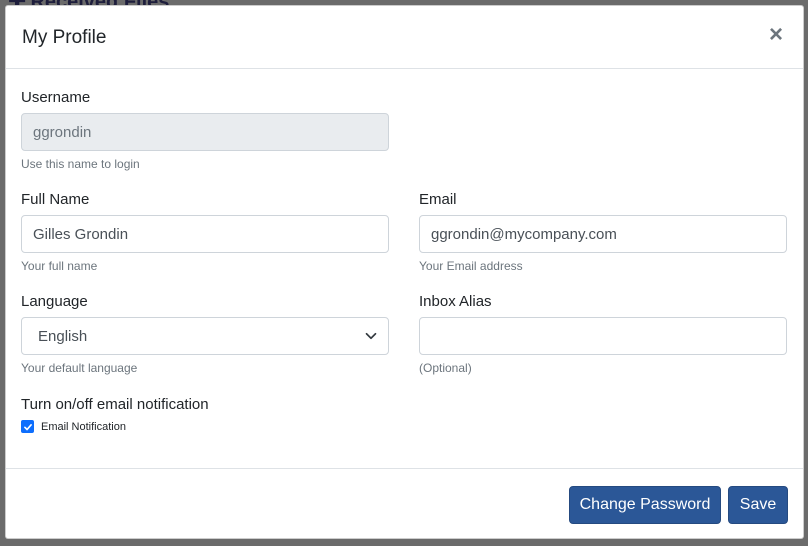 Image resolution: width=808 pixels, height=546 pixels. What do you see at coordinates (83, 427) in the screenshot?
I see `email-notification-label: Email Notification` at bounding box center [83, 427].